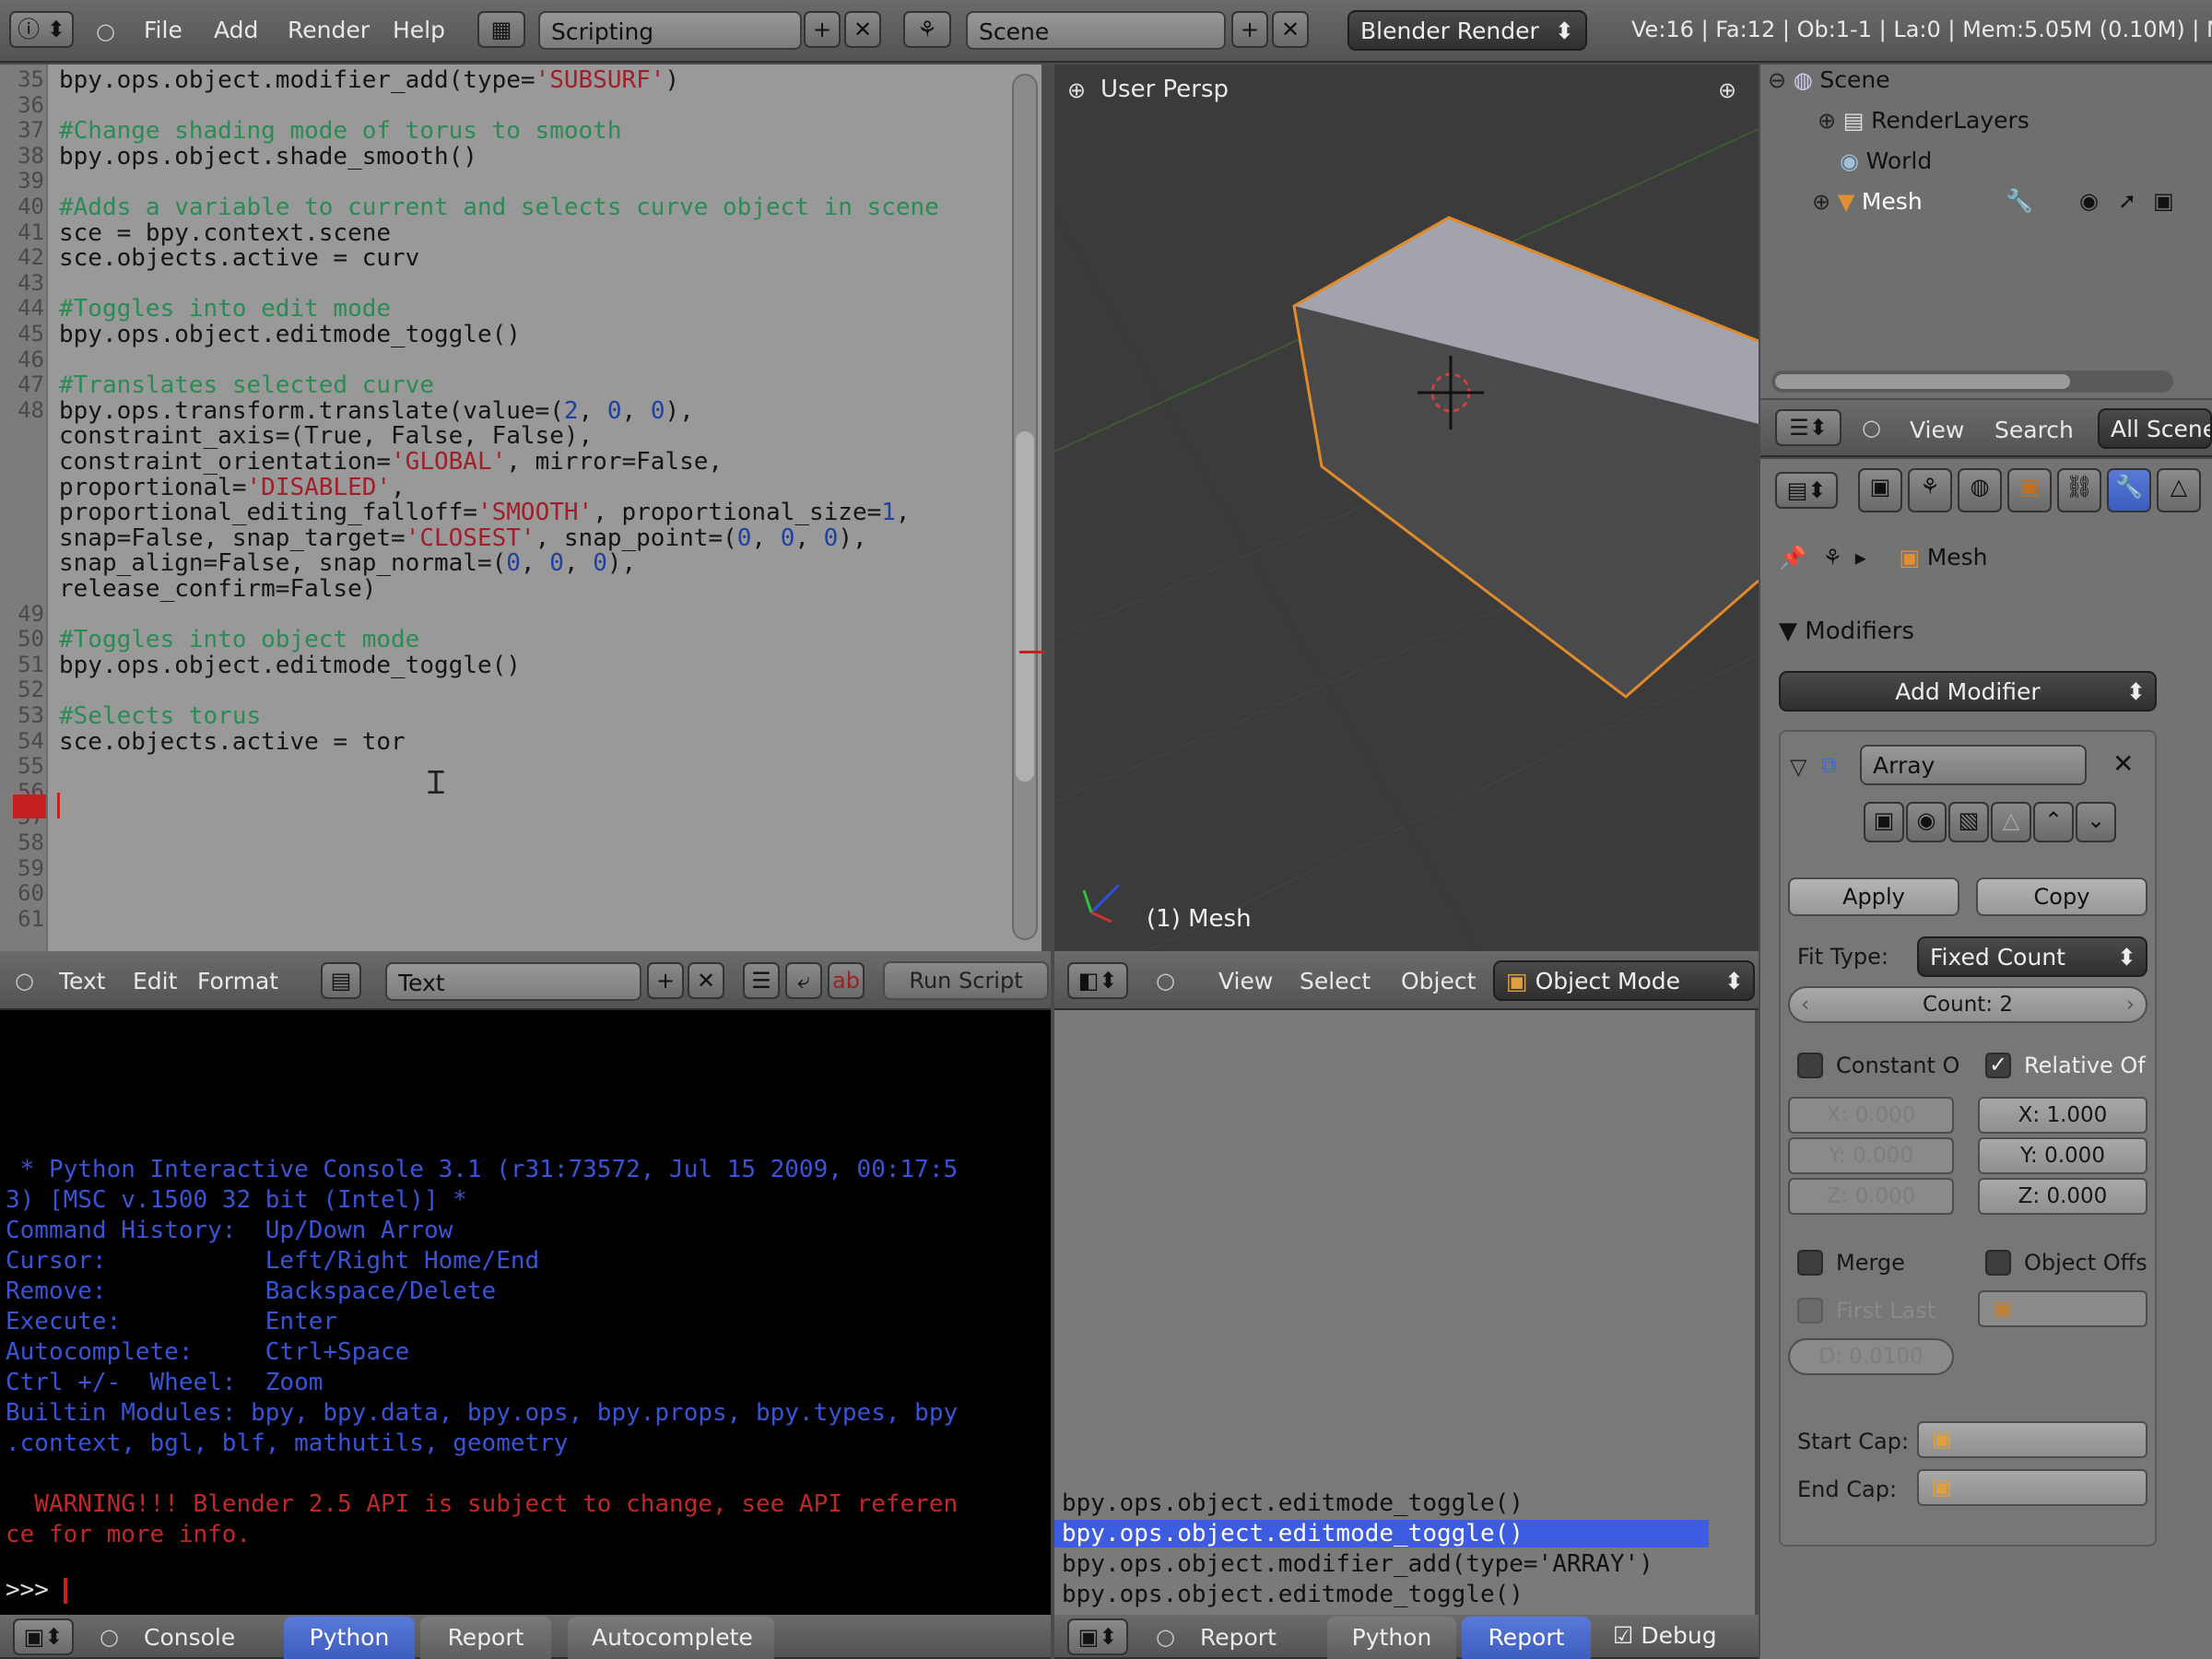 This screenshot has height=1659, width=2212. I want to click on object-context-icon: ▣, so click(2029, 490).